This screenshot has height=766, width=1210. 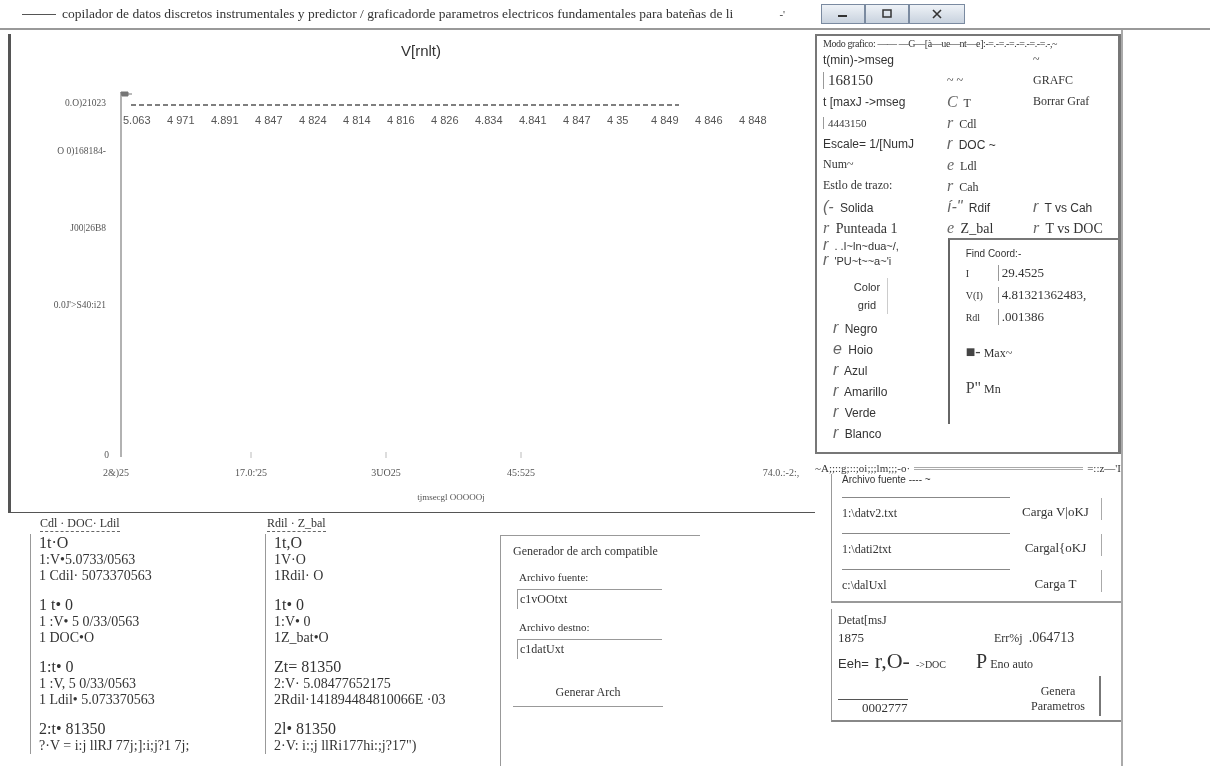 What do you see at coordinates (890, 391) in the screenshot?
I see `color-option: r Amarillo` at bounding box center [890, 391].